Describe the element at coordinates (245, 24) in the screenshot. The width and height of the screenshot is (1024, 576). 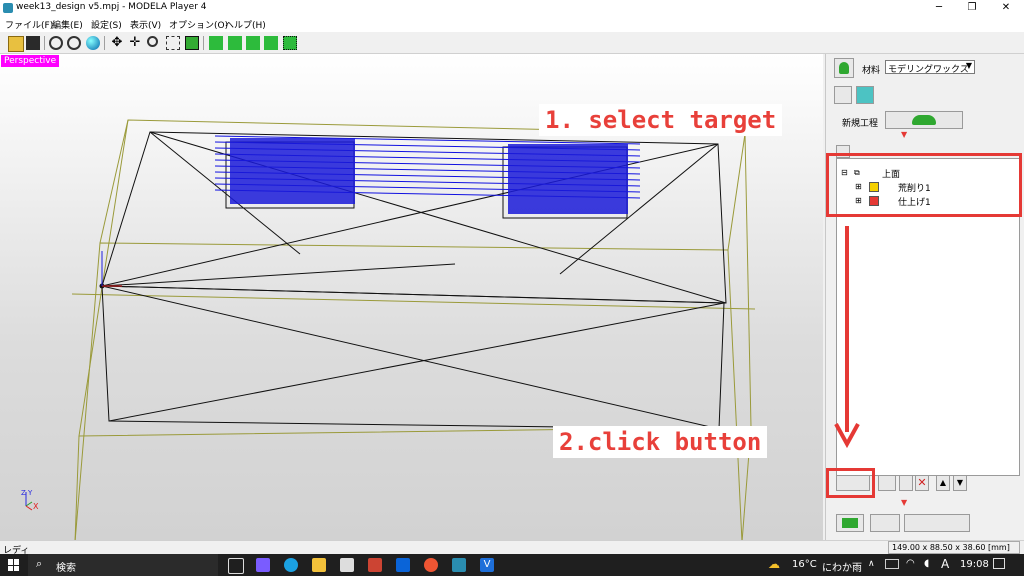
I see `menu-help: ヘルプ(H)` at that location.